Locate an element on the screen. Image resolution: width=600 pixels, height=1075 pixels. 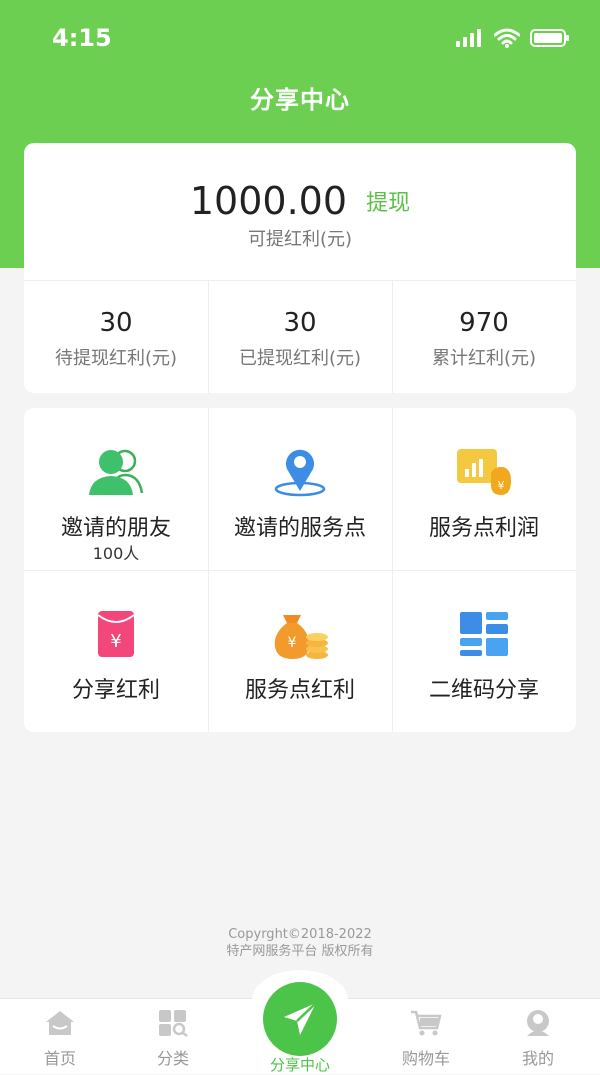
tab-label-share-center: 分享中心 is located at coordinates (300, 1064).